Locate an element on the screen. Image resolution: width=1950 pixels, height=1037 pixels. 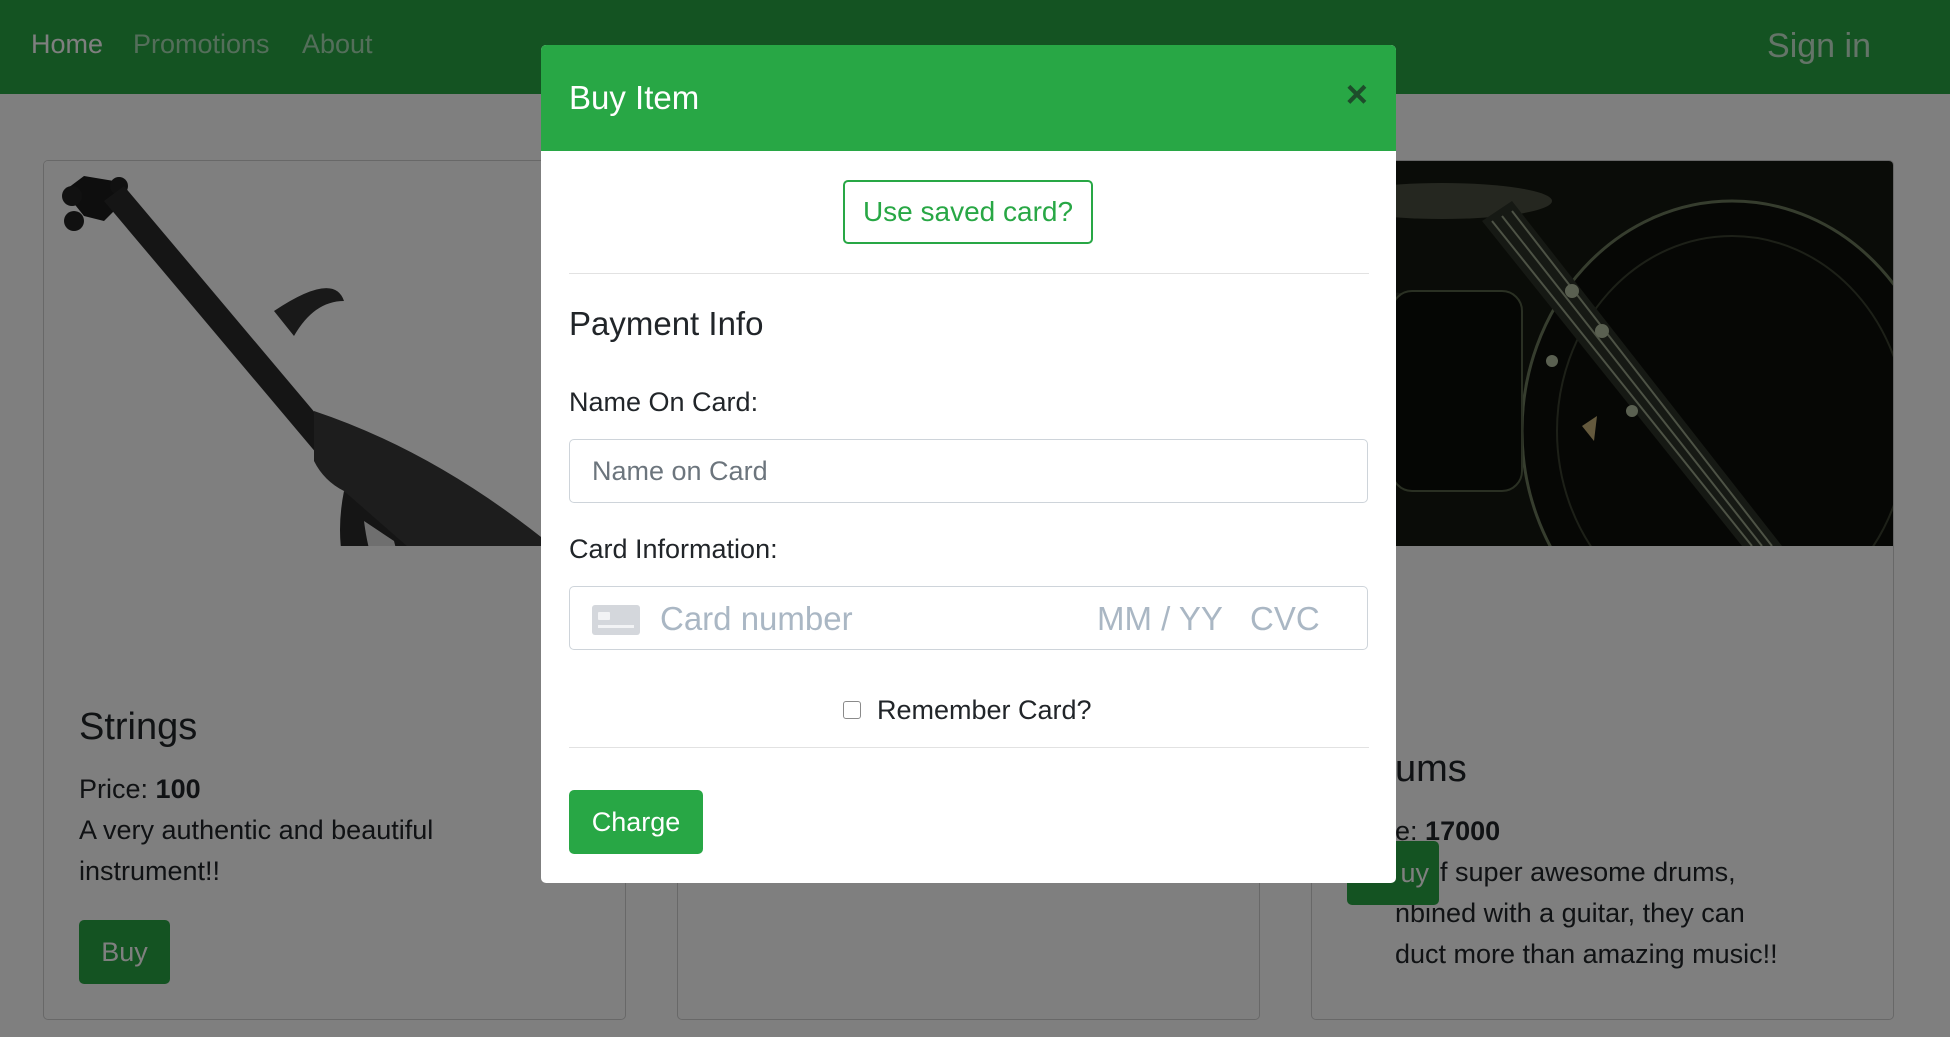
remember-card-checkbox is located at coordinates (852, 710).